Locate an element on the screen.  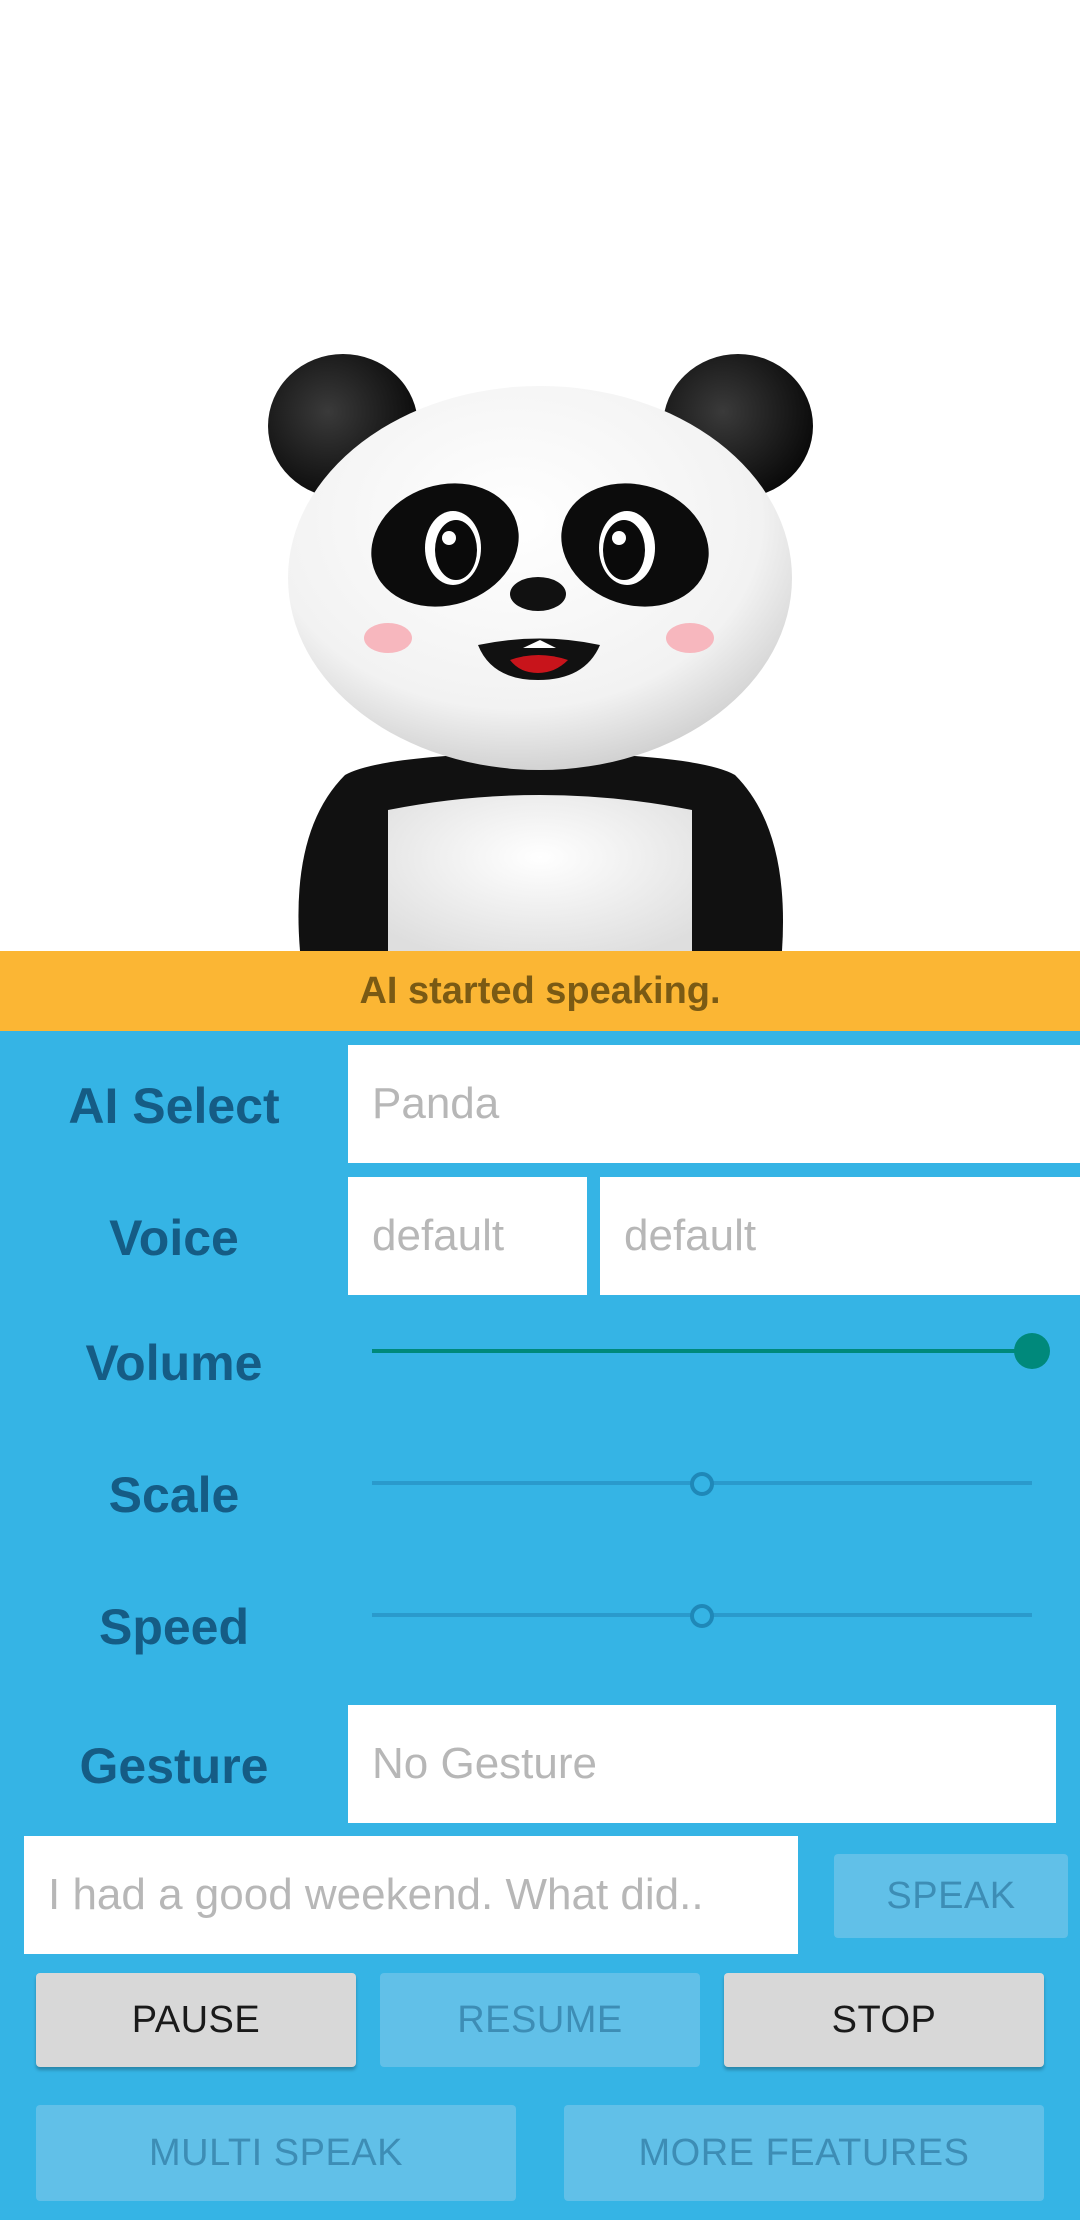
scale-slider is located at coordinates (702, 1483).